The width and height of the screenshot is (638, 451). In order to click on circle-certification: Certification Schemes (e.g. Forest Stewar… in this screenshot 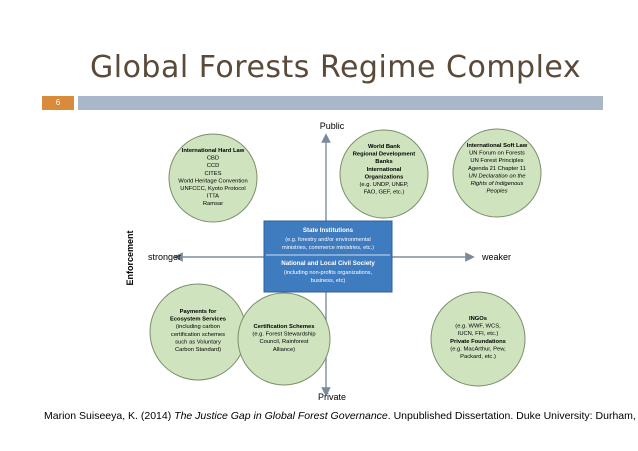, I will do `click(284, 339)`.